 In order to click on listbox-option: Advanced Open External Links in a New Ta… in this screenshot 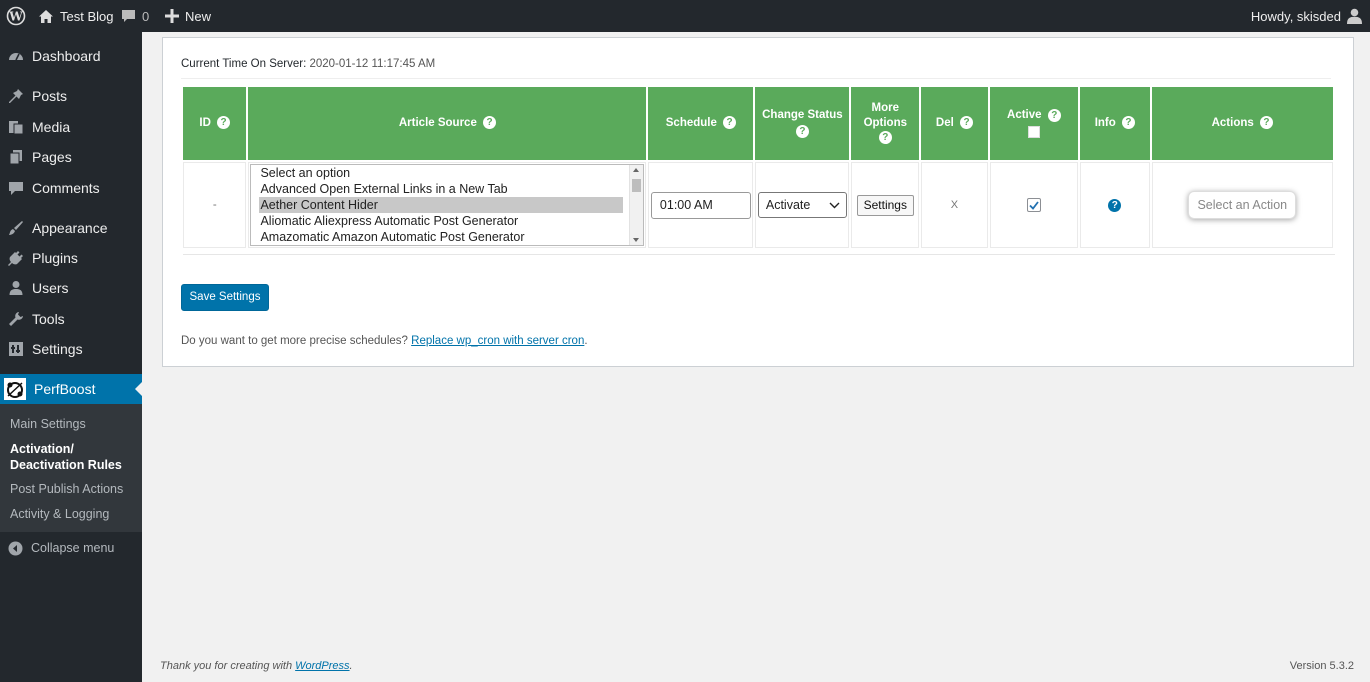, I will do `click(441, 189)`.